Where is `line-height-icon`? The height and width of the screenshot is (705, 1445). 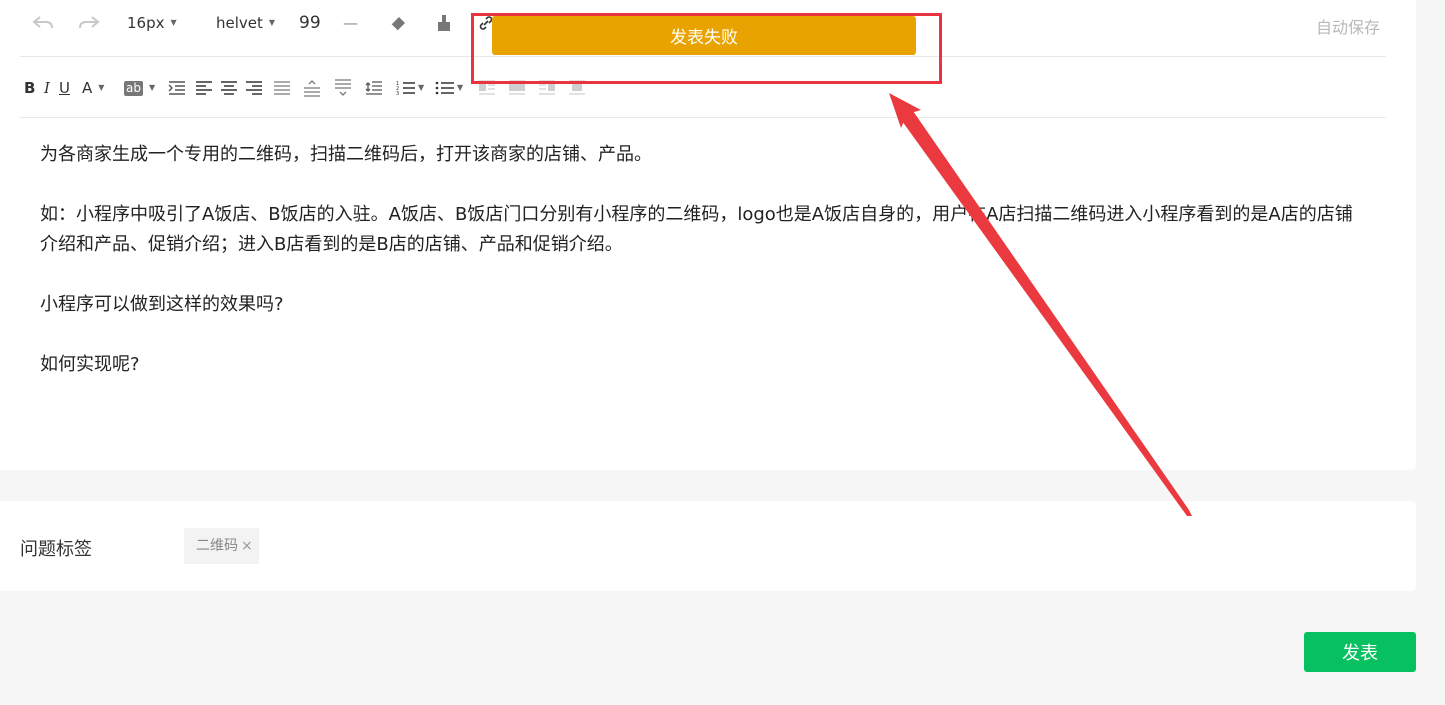
line-height-icon is located at coordinates (374, 88).